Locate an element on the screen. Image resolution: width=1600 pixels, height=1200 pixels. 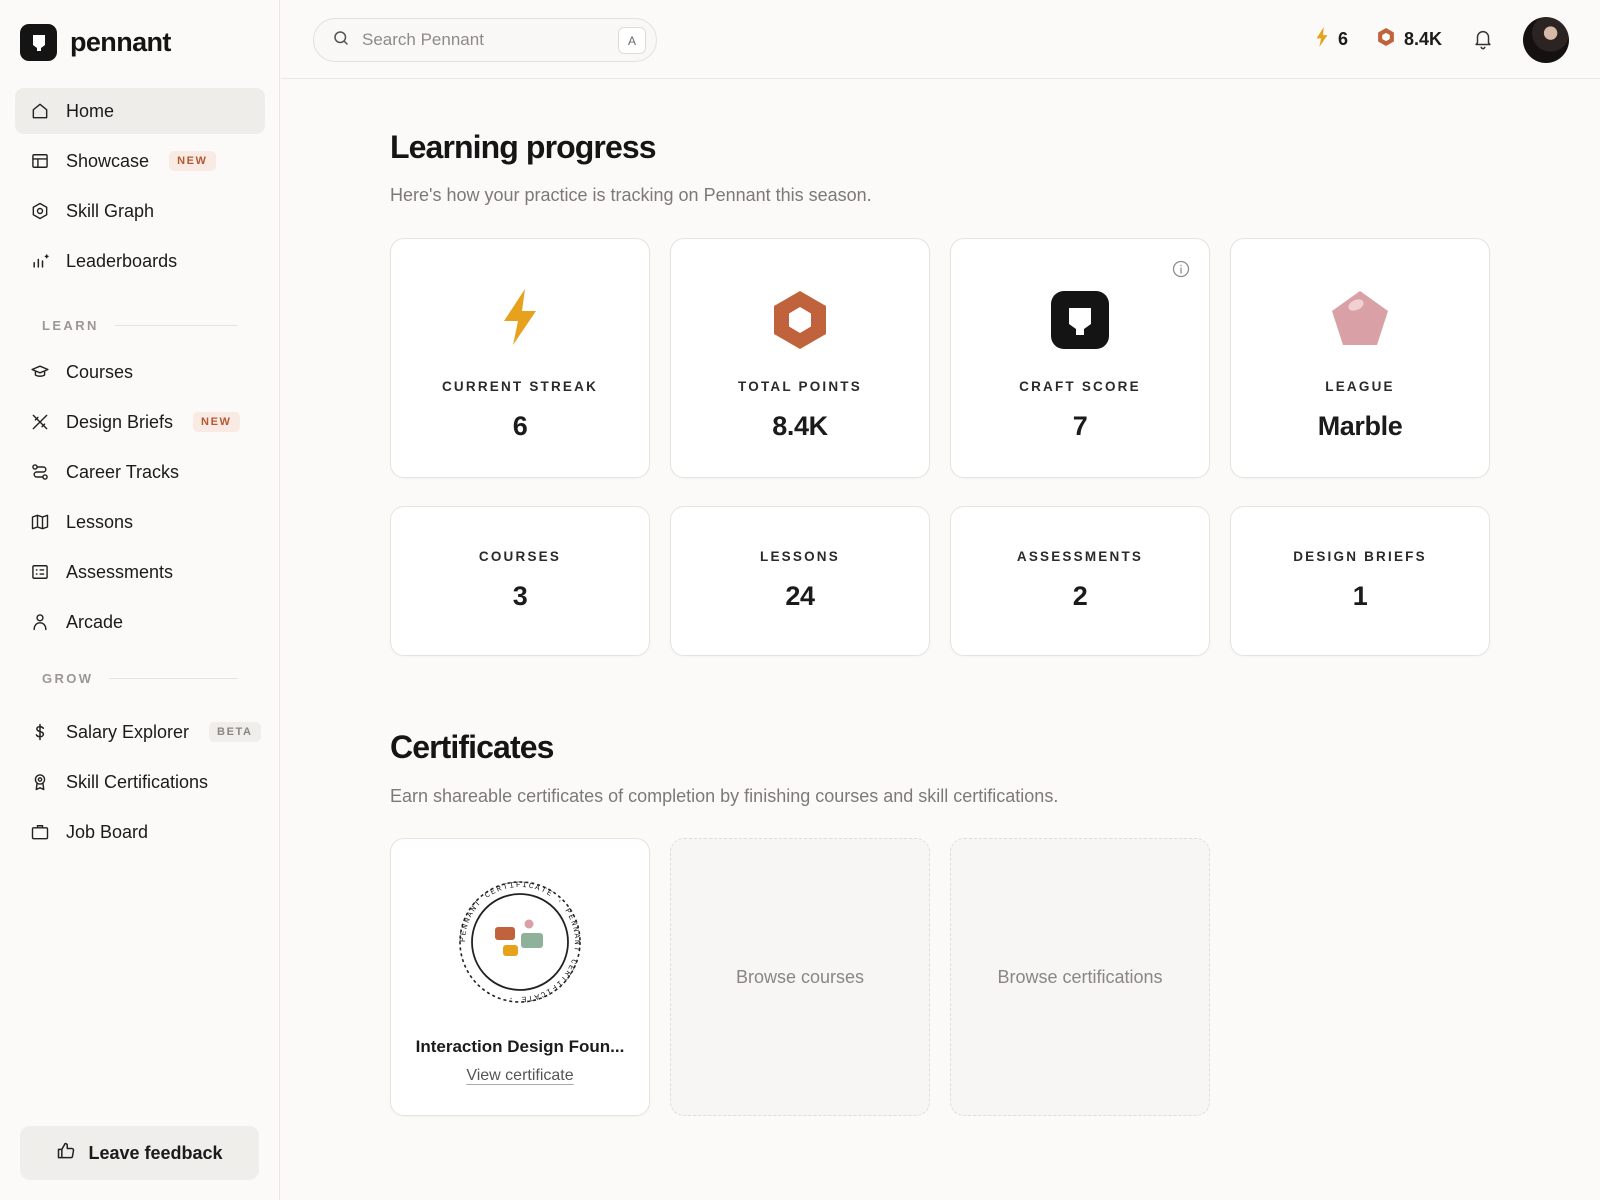
sidebar-item-showcase: Showcase NEW is located at coordinates (140, 161).